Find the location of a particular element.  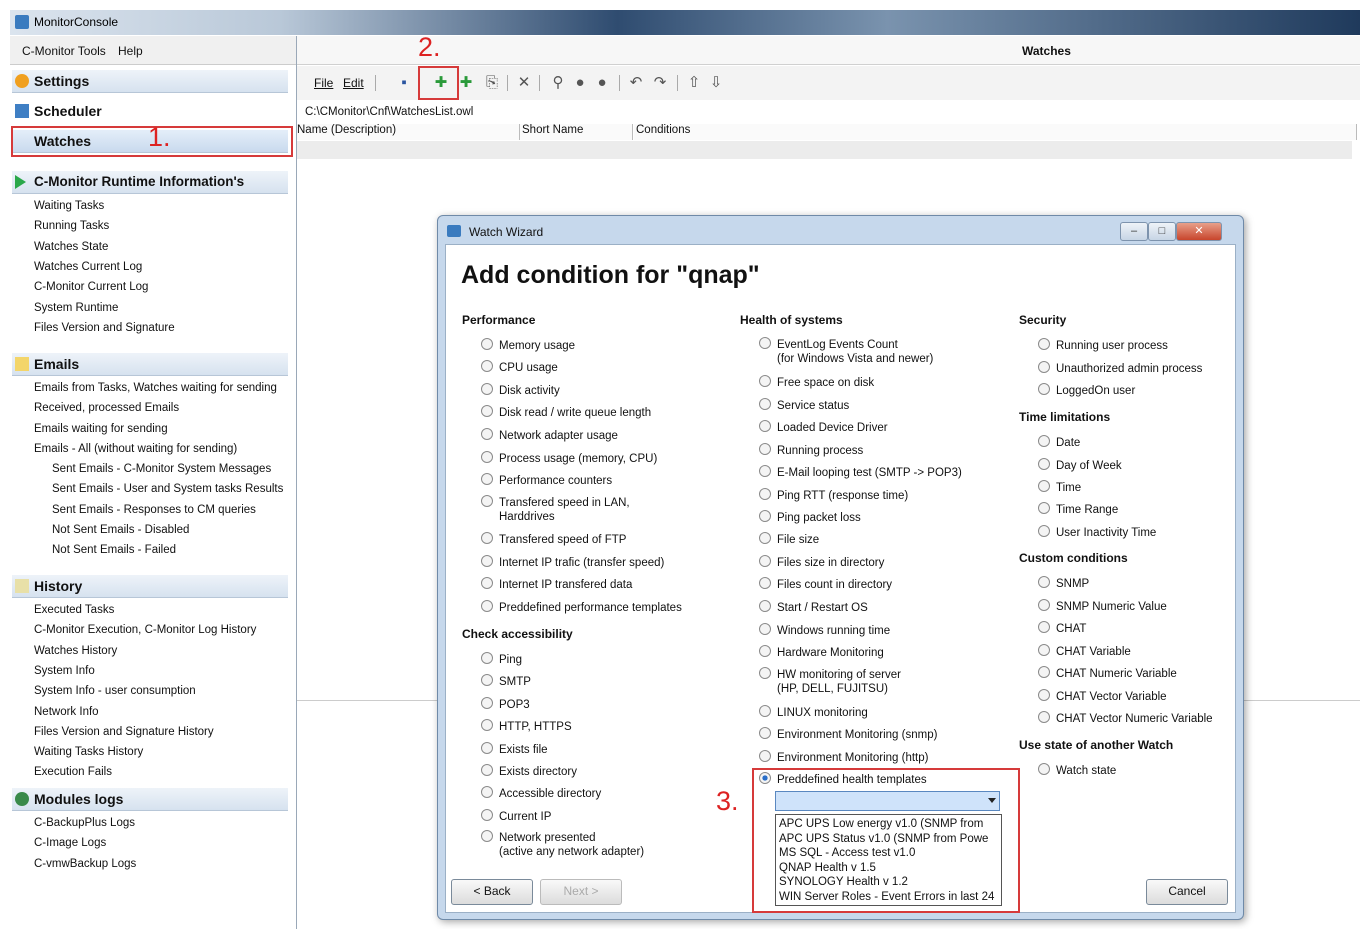

sidebar-module-item: C-BackupPlus Logs is located at coordinates (84, 823).